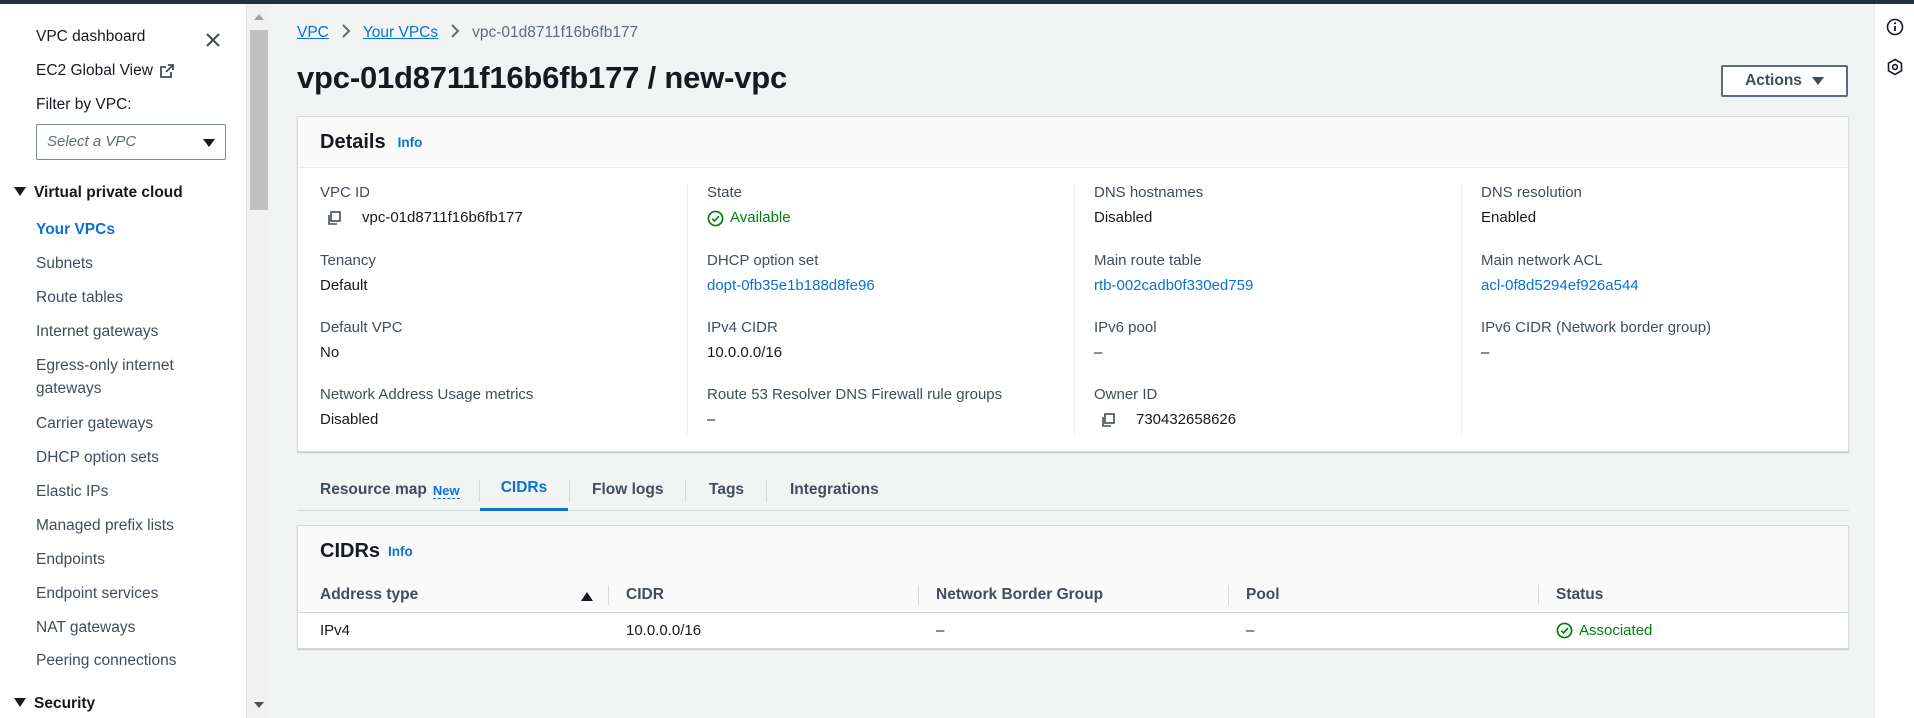  Describe the element at coordinates (116, 377) in the screenshot. I see `sidebar-item-egress-only-internet-gateways: Egress-only internet gateways` at that location.